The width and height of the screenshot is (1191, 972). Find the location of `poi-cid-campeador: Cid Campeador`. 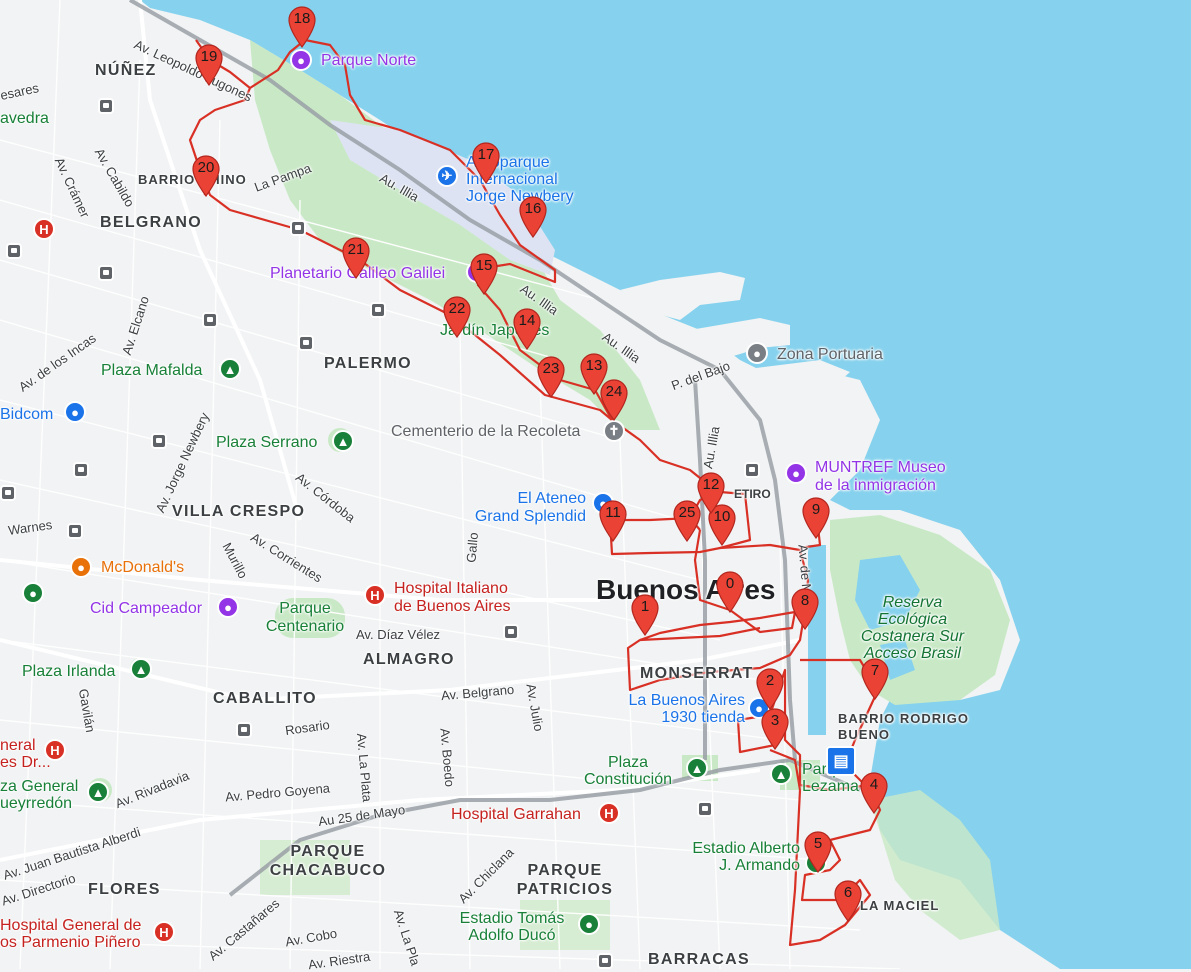

poi-cid-campeador: Cid Campeador is located at coordinates (146, 609).